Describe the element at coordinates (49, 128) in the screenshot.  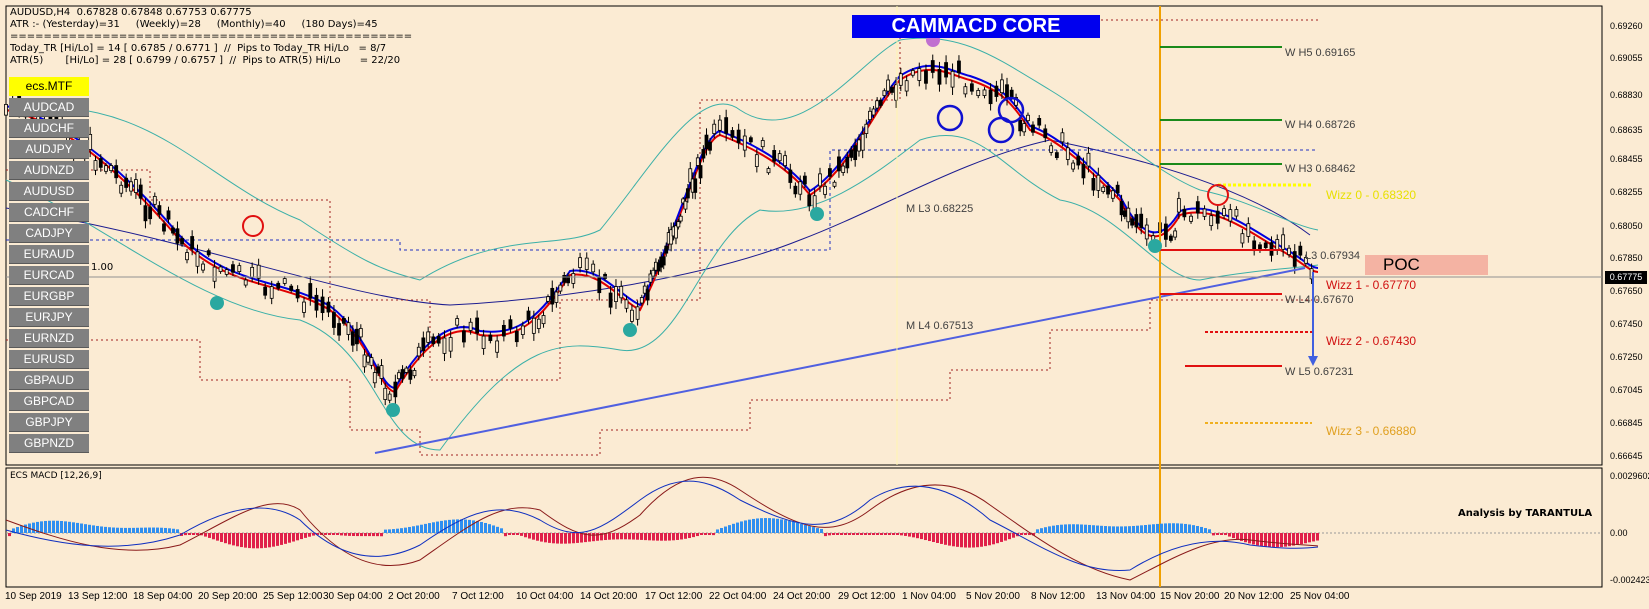
I see `pair-button-audchf: AUDCHF` at that location.